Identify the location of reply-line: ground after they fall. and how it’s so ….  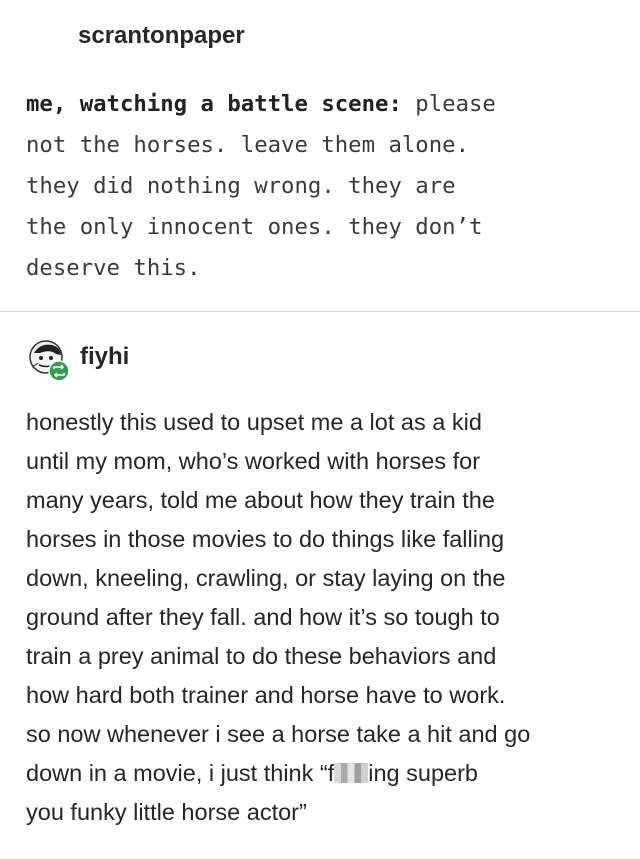
(263, 617).